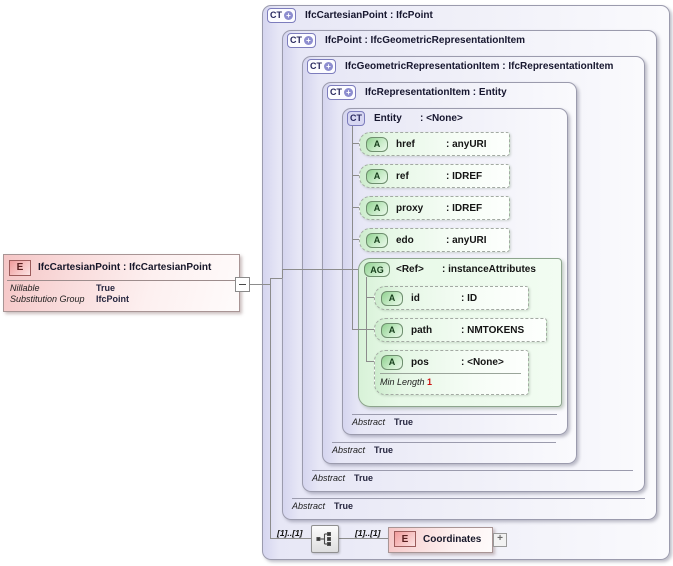  I want to click on property-substitution-group: Substitution Group IfcPoint, so click(69, 299).